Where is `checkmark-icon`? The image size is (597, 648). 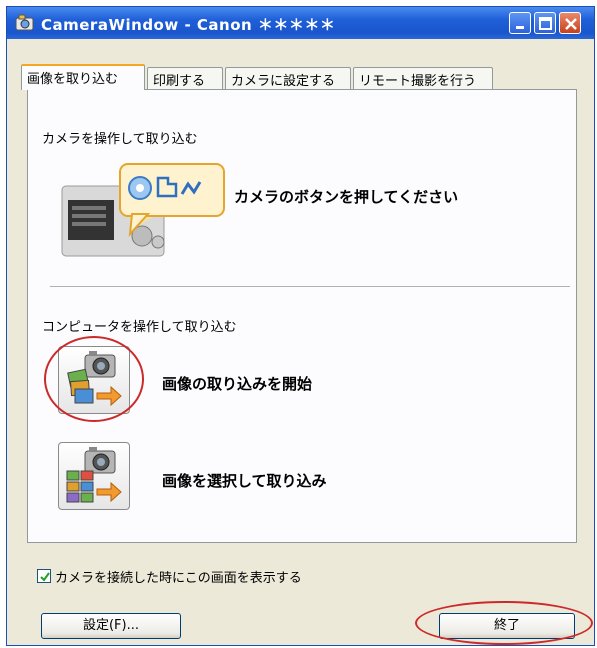 checkmark-icon is located at coordinates (45, 577).